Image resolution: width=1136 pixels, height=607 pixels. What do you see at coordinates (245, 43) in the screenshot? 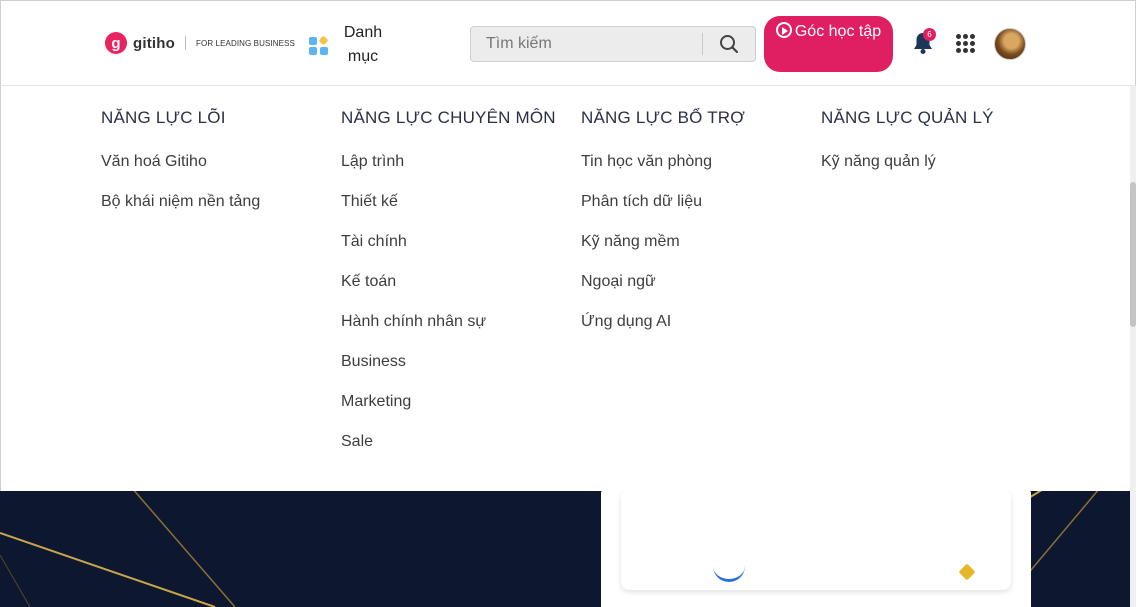
I see `logo-tagline: FOR LEADING BUSINESS` at bounding box center [245, 43].